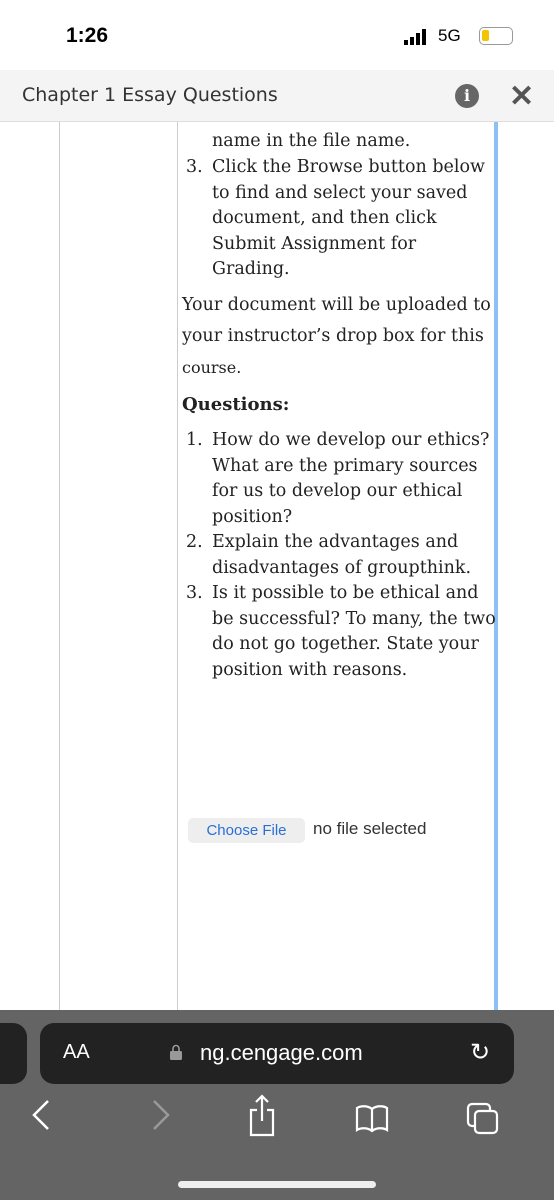 Image resolution: width=554 pixels, height=1200 pixels. I want to click on page-header: Chapter 1 Essay Questions i ✕, so click(277, 96).